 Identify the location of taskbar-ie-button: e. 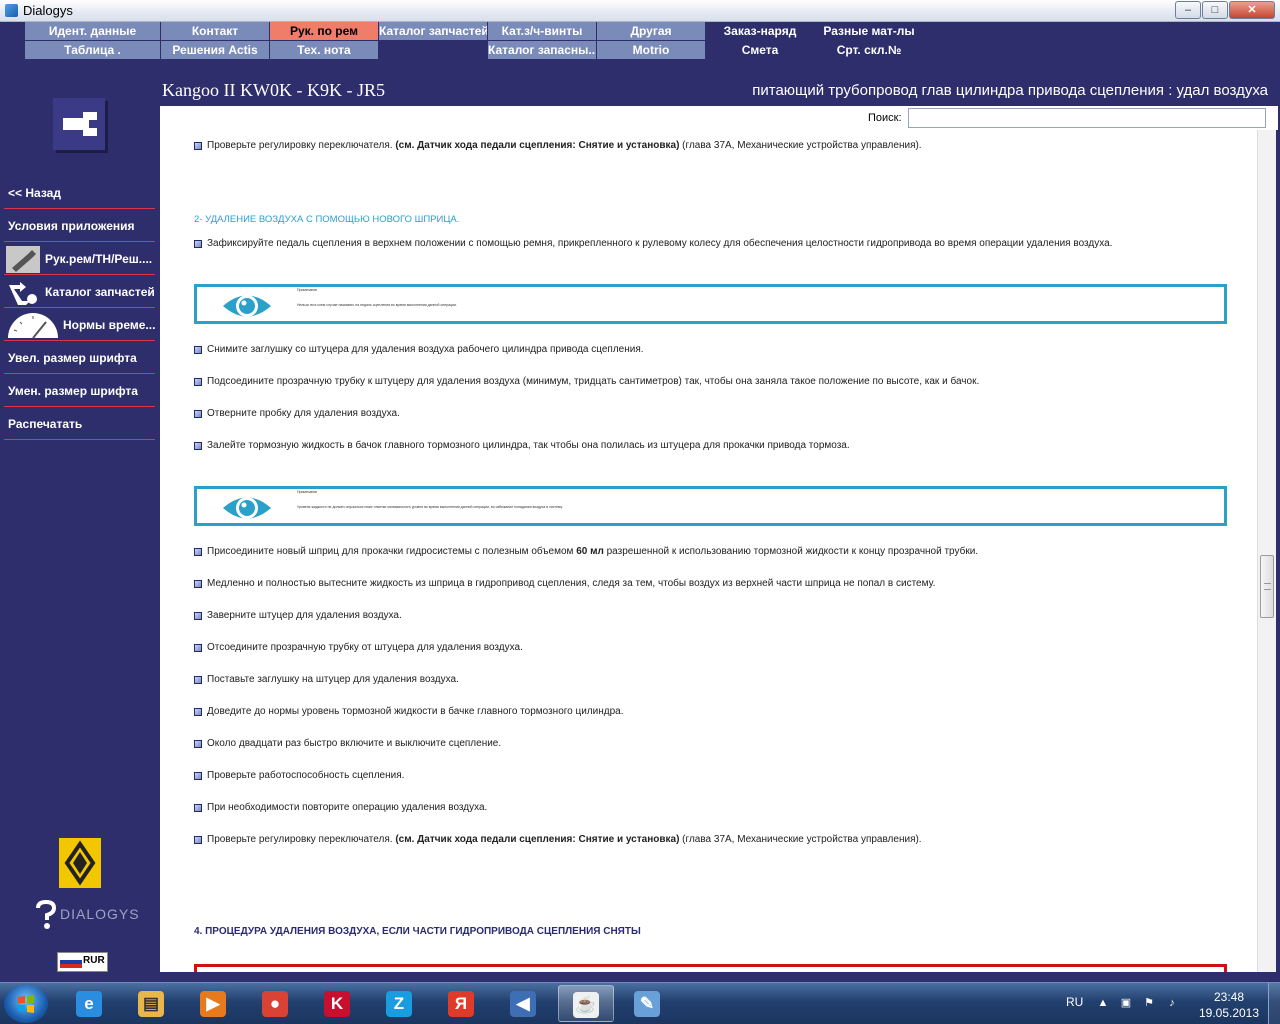
(90, 1003).